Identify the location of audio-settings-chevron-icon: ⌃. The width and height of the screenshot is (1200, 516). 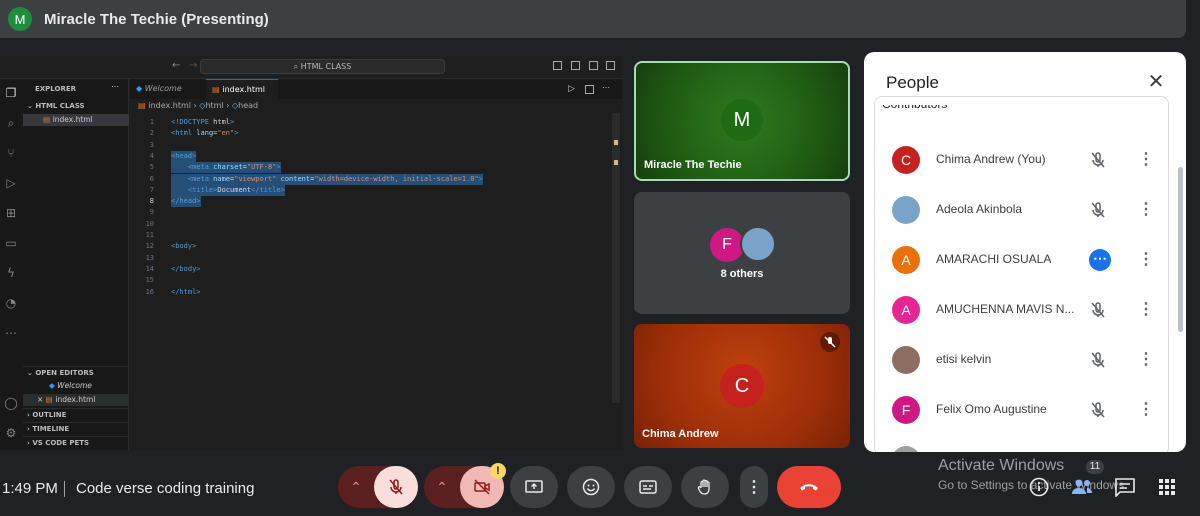
(356, 487).